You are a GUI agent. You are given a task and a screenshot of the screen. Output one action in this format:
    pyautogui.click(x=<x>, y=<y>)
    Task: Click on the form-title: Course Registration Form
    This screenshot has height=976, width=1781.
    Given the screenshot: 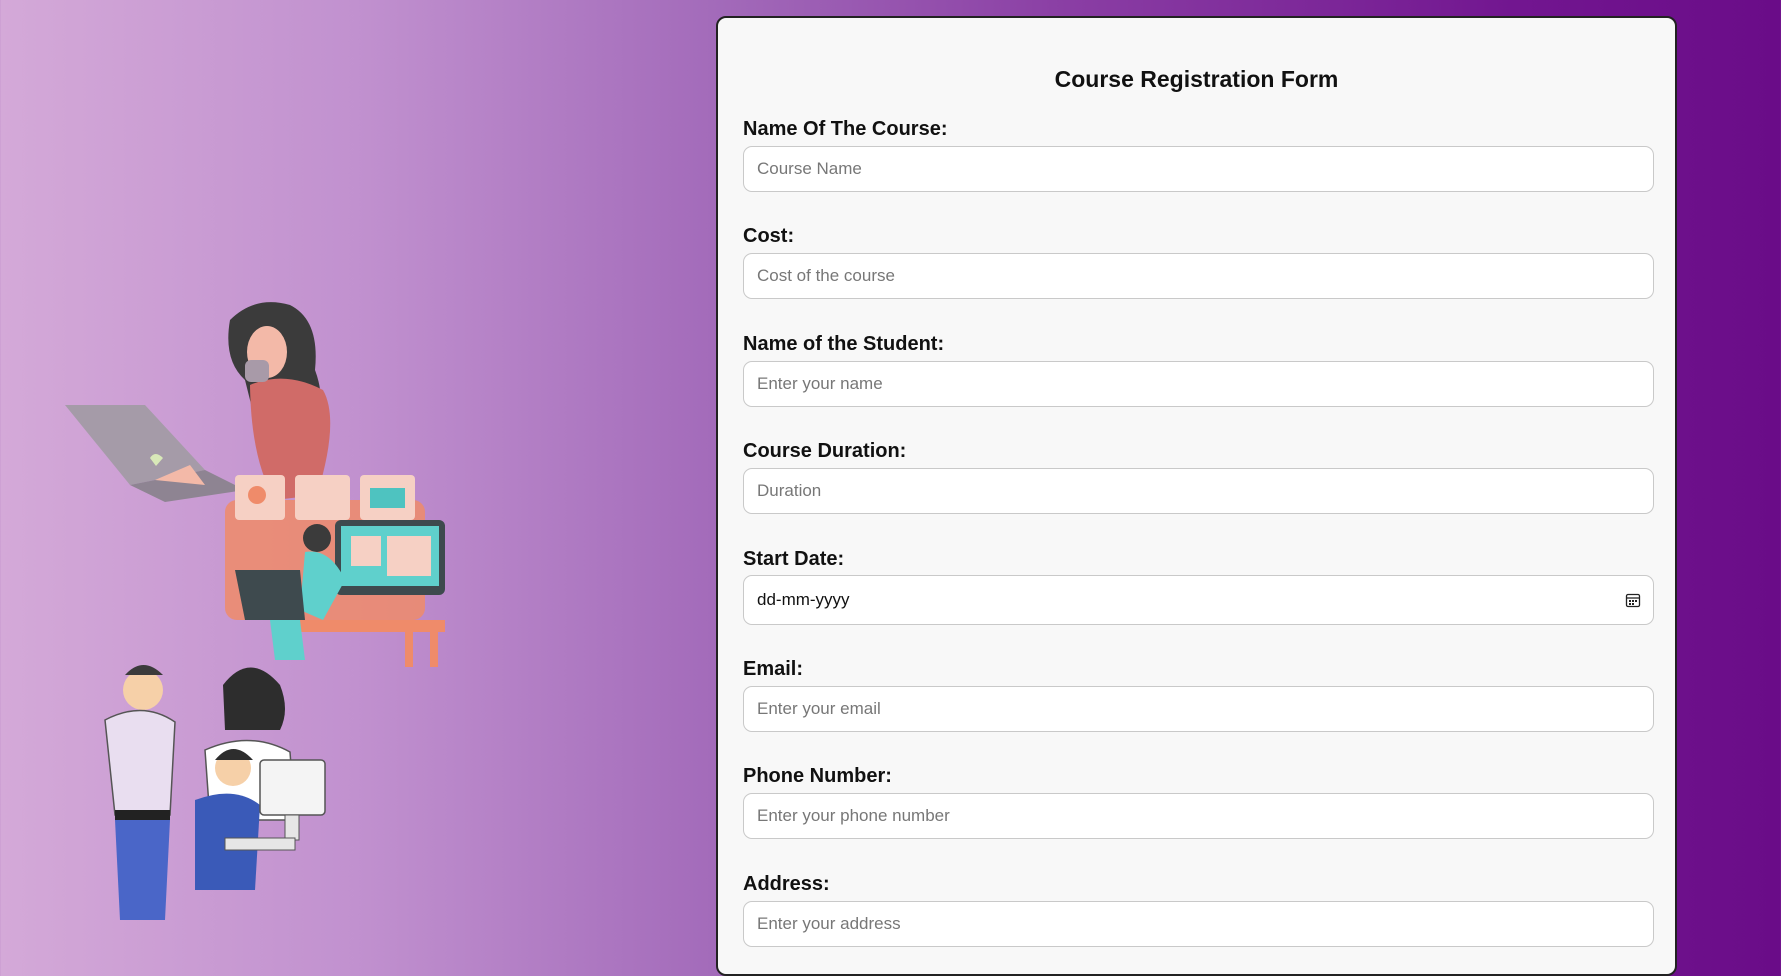 What is the action you would take?
    pyautogui.click(x=1196, y=79)
    